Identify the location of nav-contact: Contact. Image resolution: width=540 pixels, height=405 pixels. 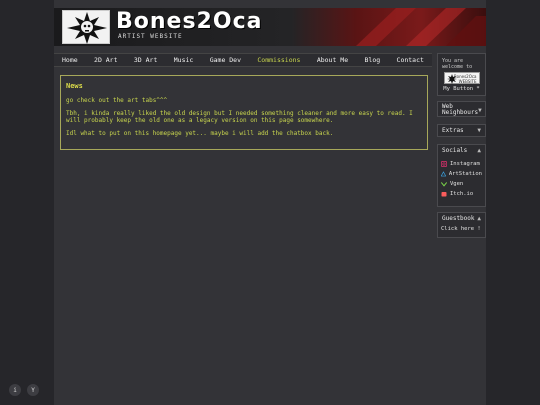
(410, 60).